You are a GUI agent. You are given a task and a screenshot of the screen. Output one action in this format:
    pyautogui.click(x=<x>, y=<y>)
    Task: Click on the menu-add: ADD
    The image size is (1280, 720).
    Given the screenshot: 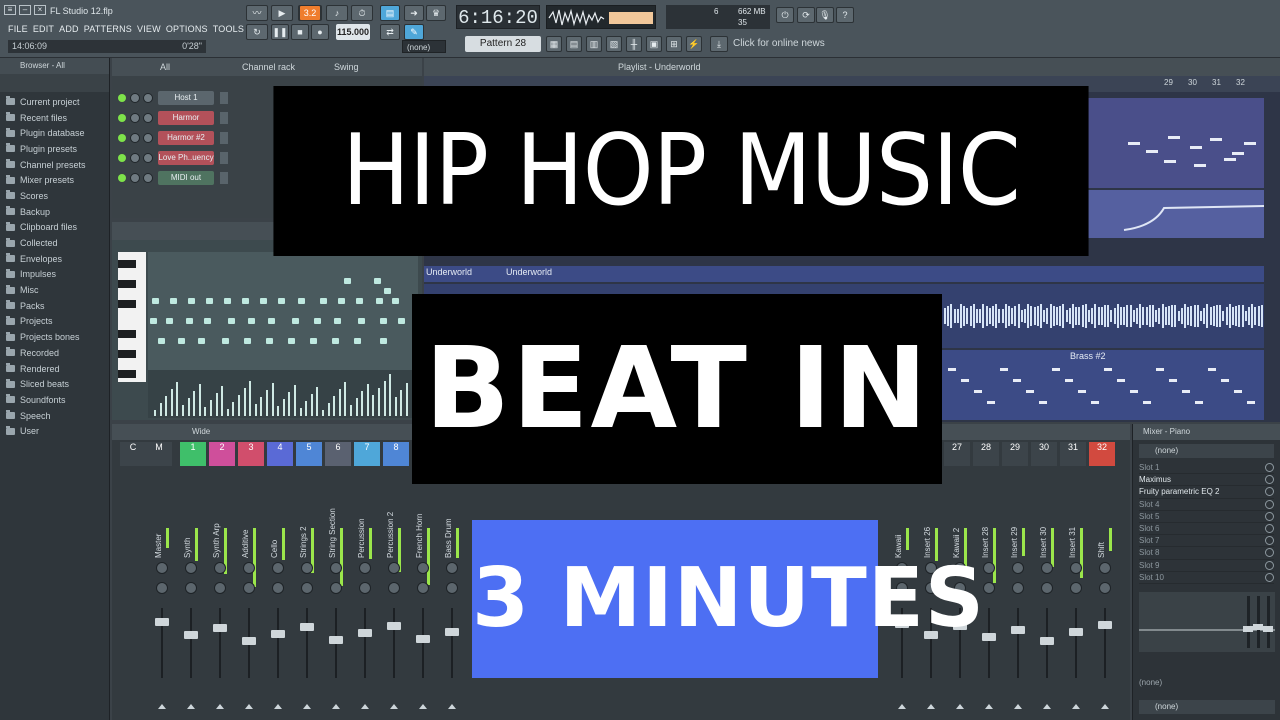 What is the action you would take?
    pyautogui.click(x=69, y=29)
    